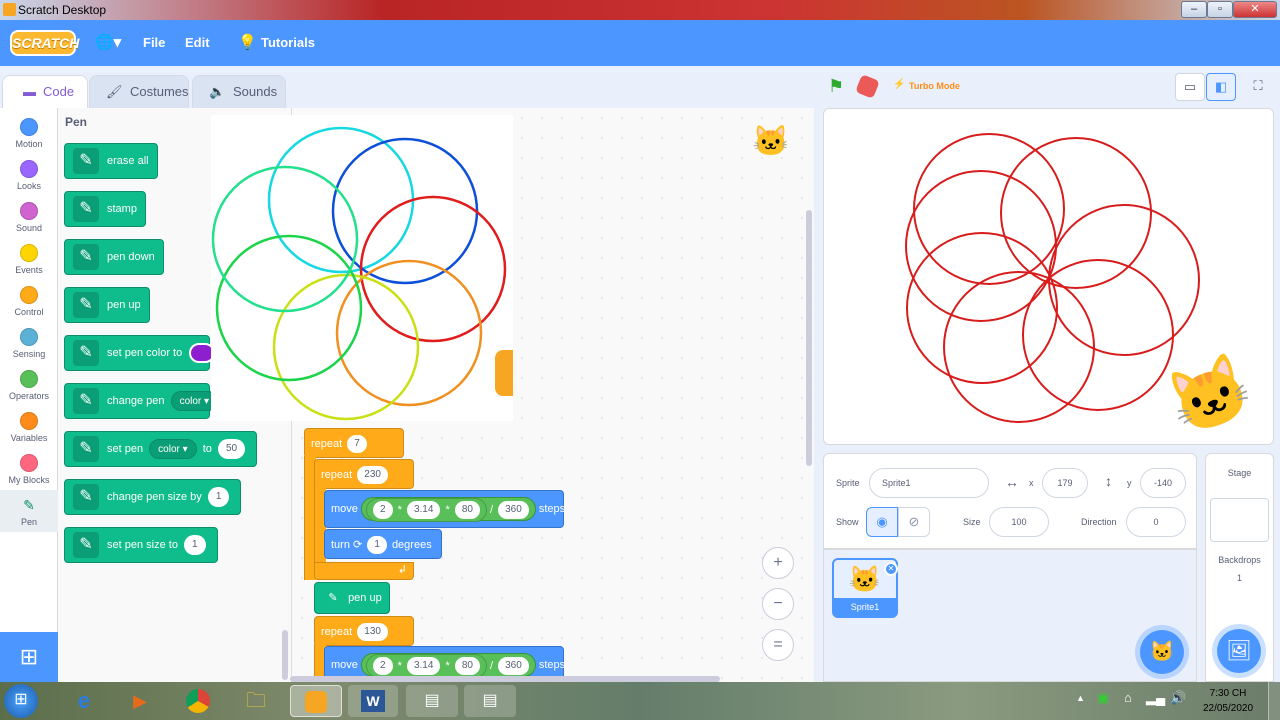  I want to click on category-variables: Variables, so click(29, 427).